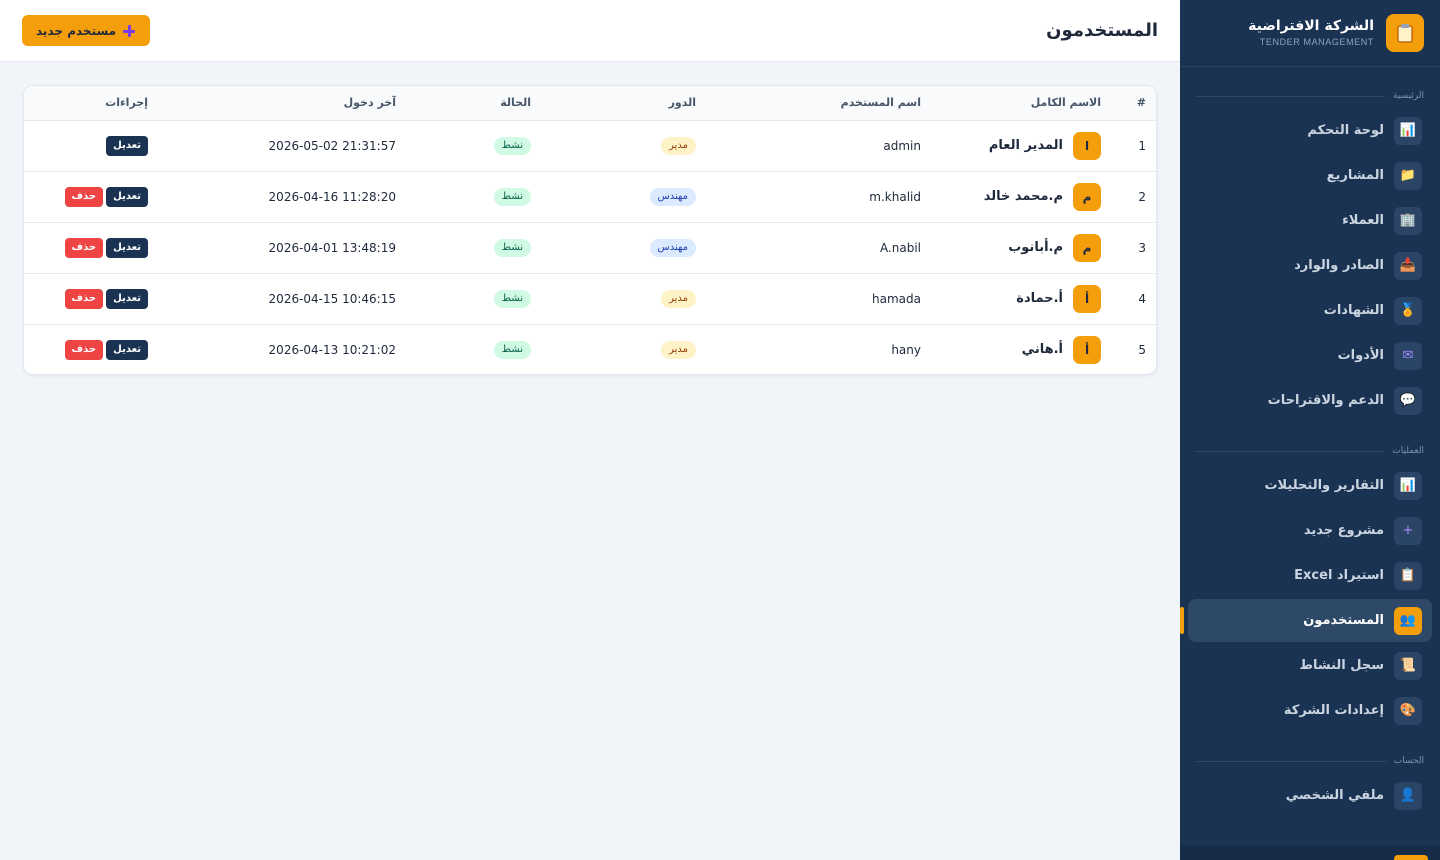 This screenshot has width=1440, height=860. I want to click on clipboard-icon: 📋, so click(1408, 575).